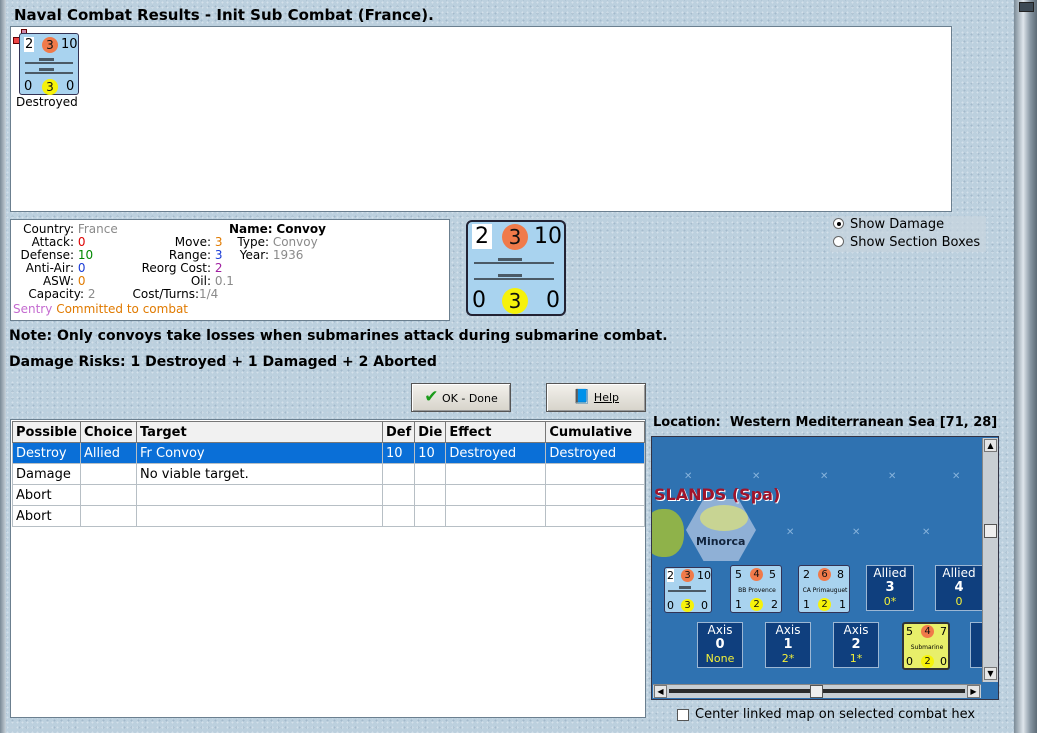  I want to click on axis-box: Axis 2 1*, so click(856, 645).